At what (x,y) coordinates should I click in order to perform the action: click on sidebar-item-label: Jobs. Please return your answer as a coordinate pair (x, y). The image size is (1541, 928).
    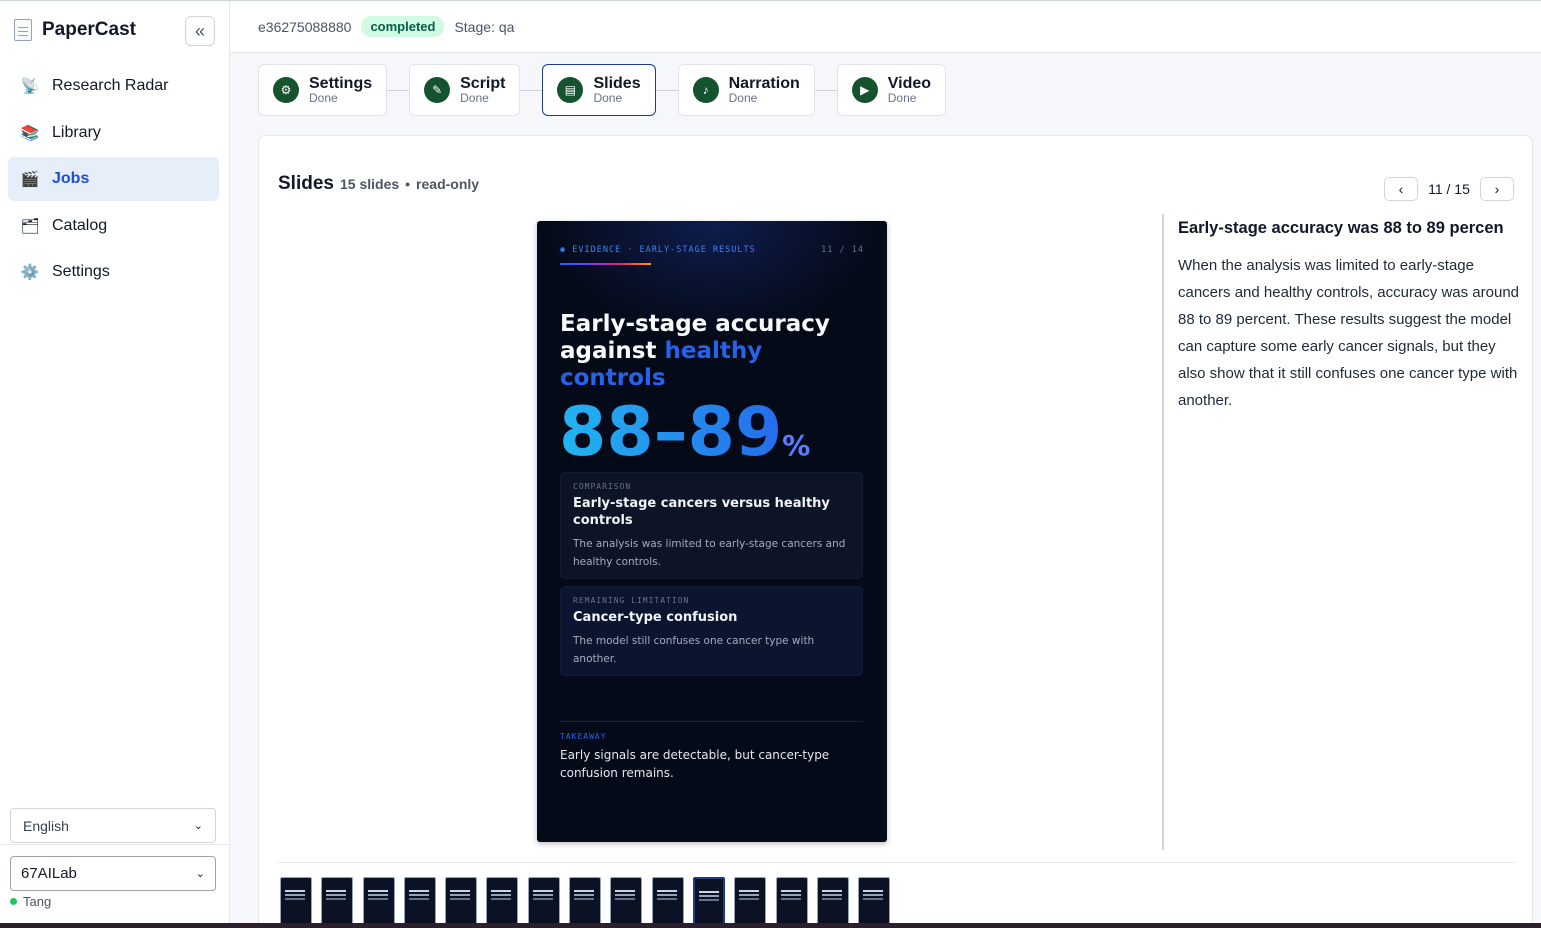
    Looking at the image, I should click on (71, 178).